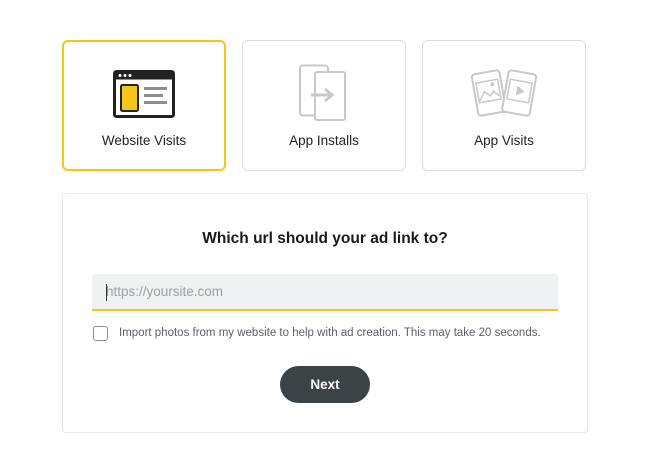 This screenshot has height=473, width=650. Describe the element at coordinates (325, 384) in the screenshot. I see `next-button: Next` at that location.